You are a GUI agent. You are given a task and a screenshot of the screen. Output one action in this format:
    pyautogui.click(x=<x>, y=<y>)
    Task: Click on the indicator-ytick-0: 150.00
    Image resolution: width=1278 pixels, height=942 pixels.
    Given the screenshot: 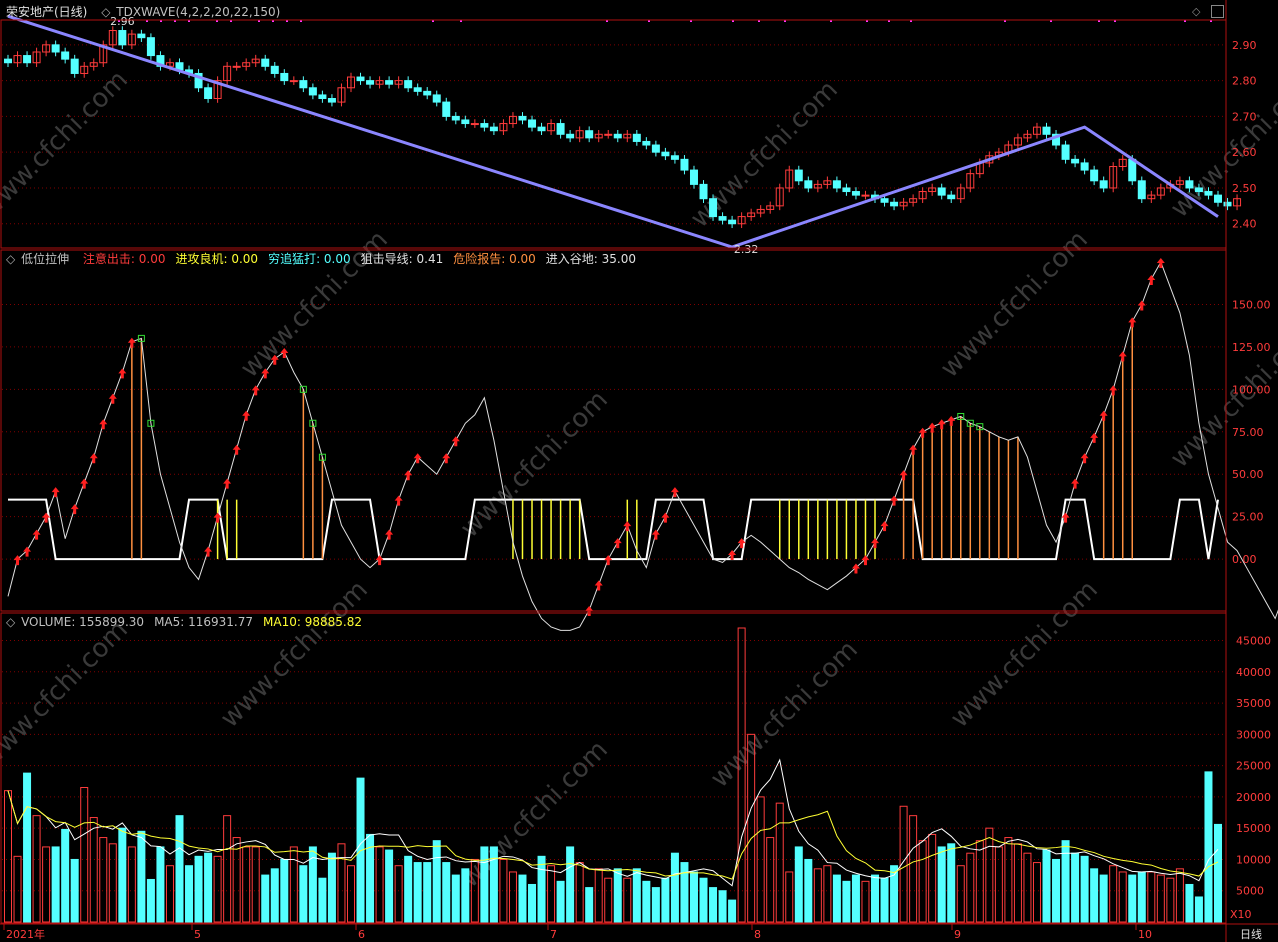 What is the action you would take?
    pyautogui.click(x=1251, y=304)
    